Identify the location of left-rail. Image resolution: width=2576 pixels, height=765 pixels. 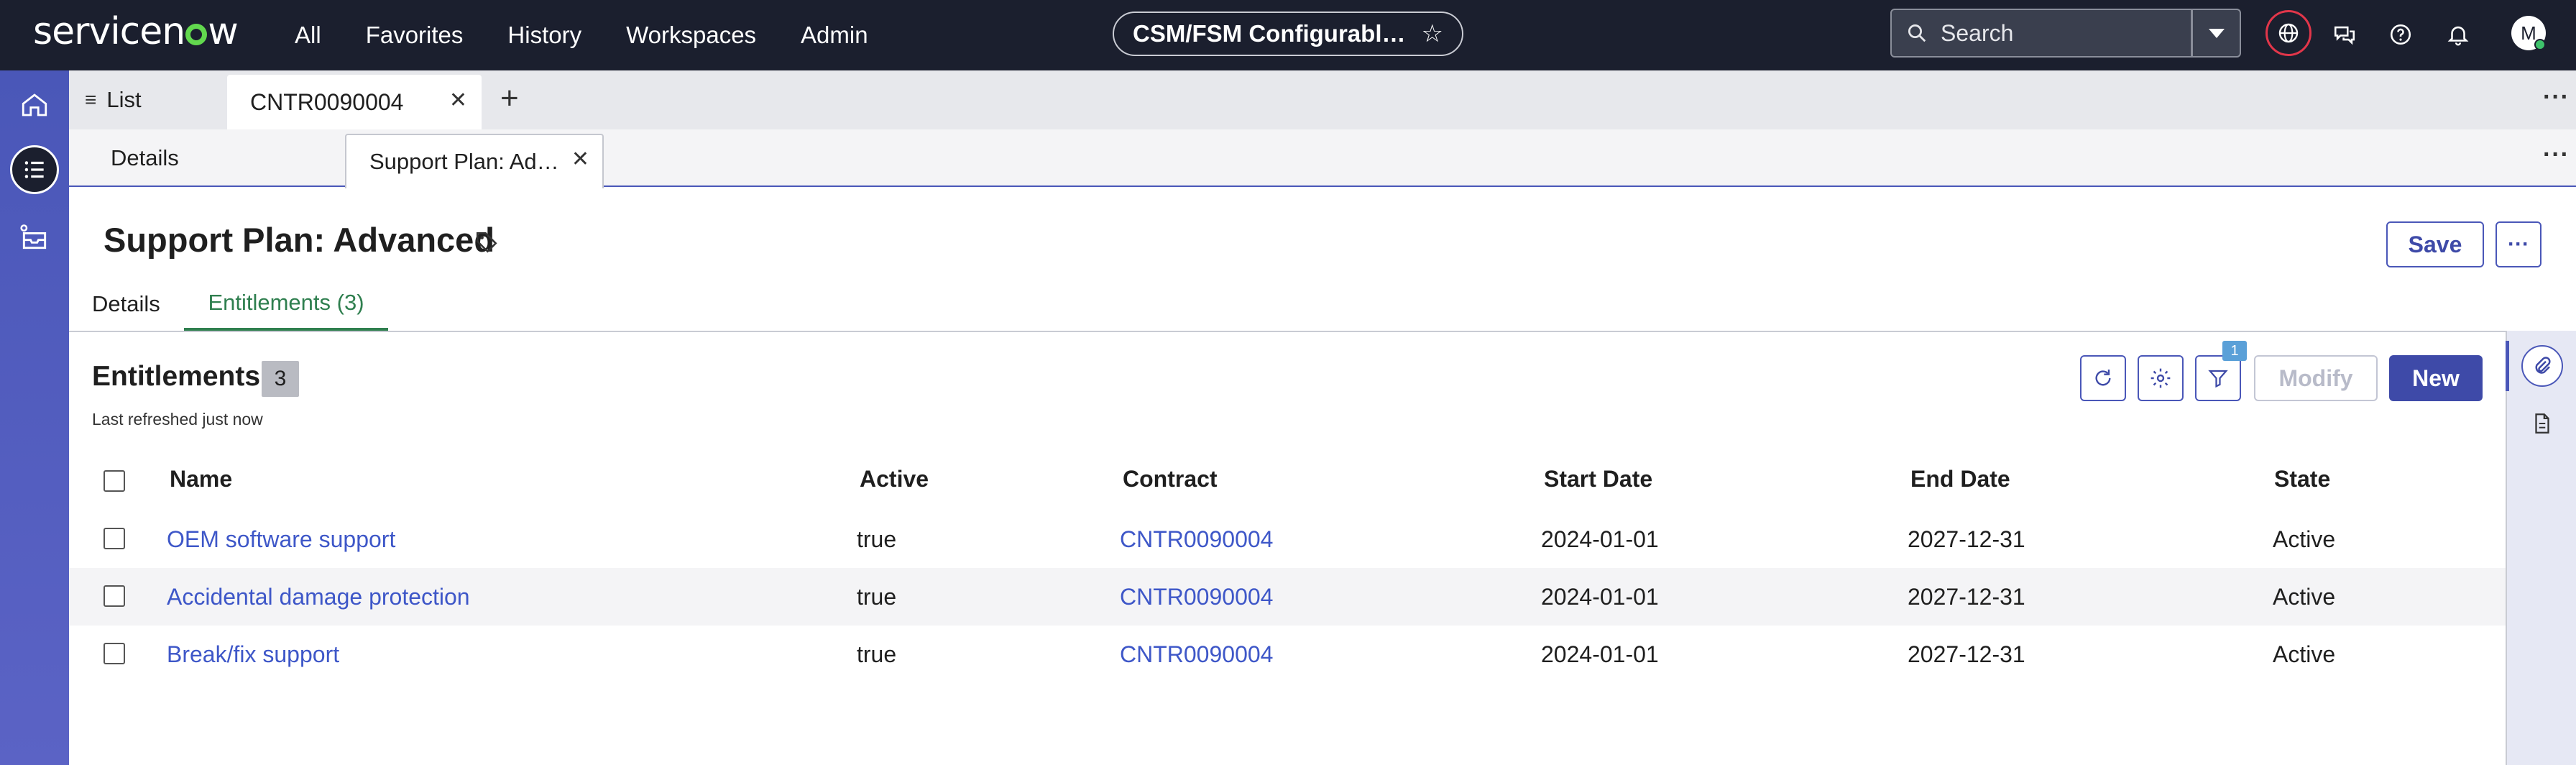
(34, 418).